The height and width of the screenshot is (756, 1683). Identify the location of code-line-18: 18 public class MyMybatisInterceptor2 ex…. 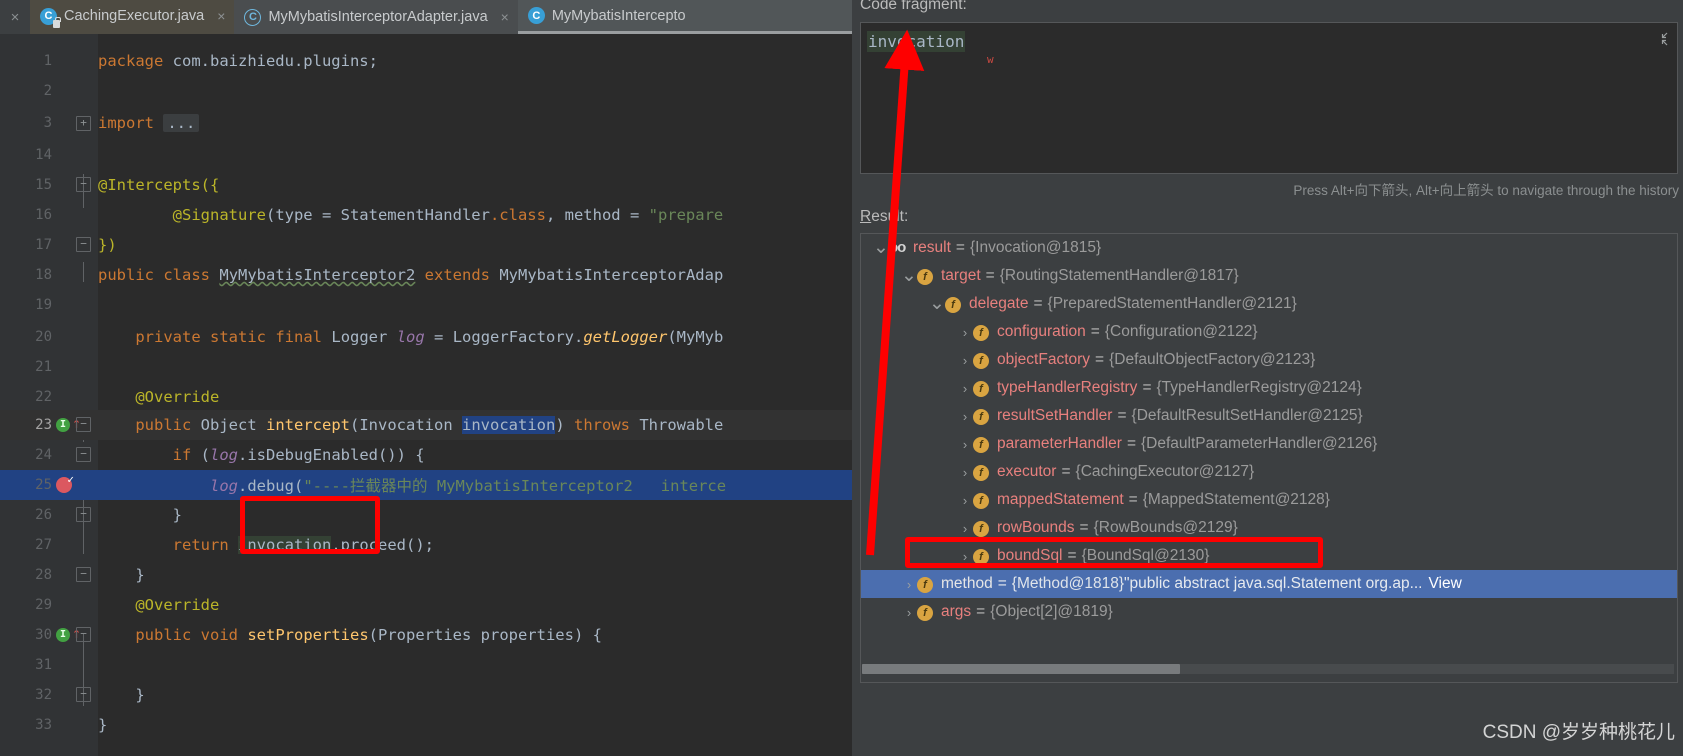
(426, 275).